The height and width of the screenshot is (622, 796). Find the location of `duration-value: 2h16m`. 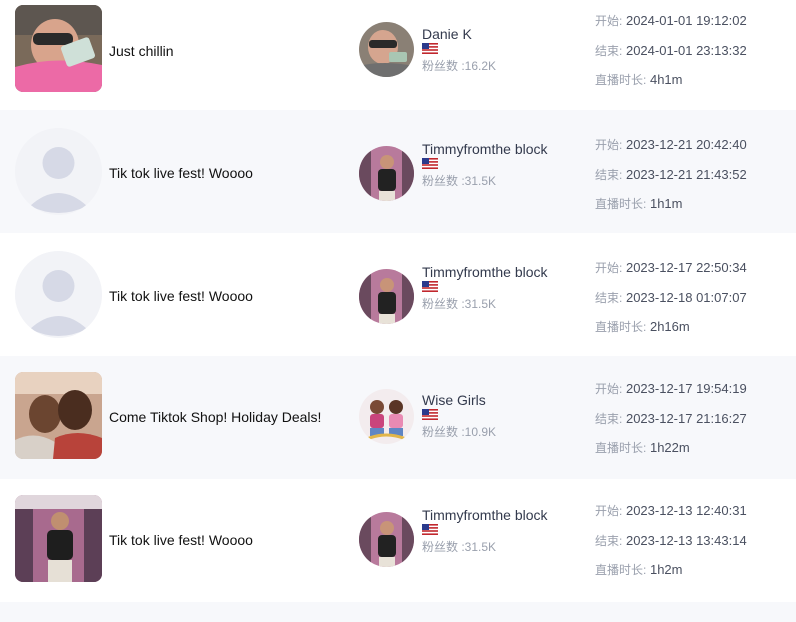

duration-value: 2h16m is located at coordinates (669, 326).